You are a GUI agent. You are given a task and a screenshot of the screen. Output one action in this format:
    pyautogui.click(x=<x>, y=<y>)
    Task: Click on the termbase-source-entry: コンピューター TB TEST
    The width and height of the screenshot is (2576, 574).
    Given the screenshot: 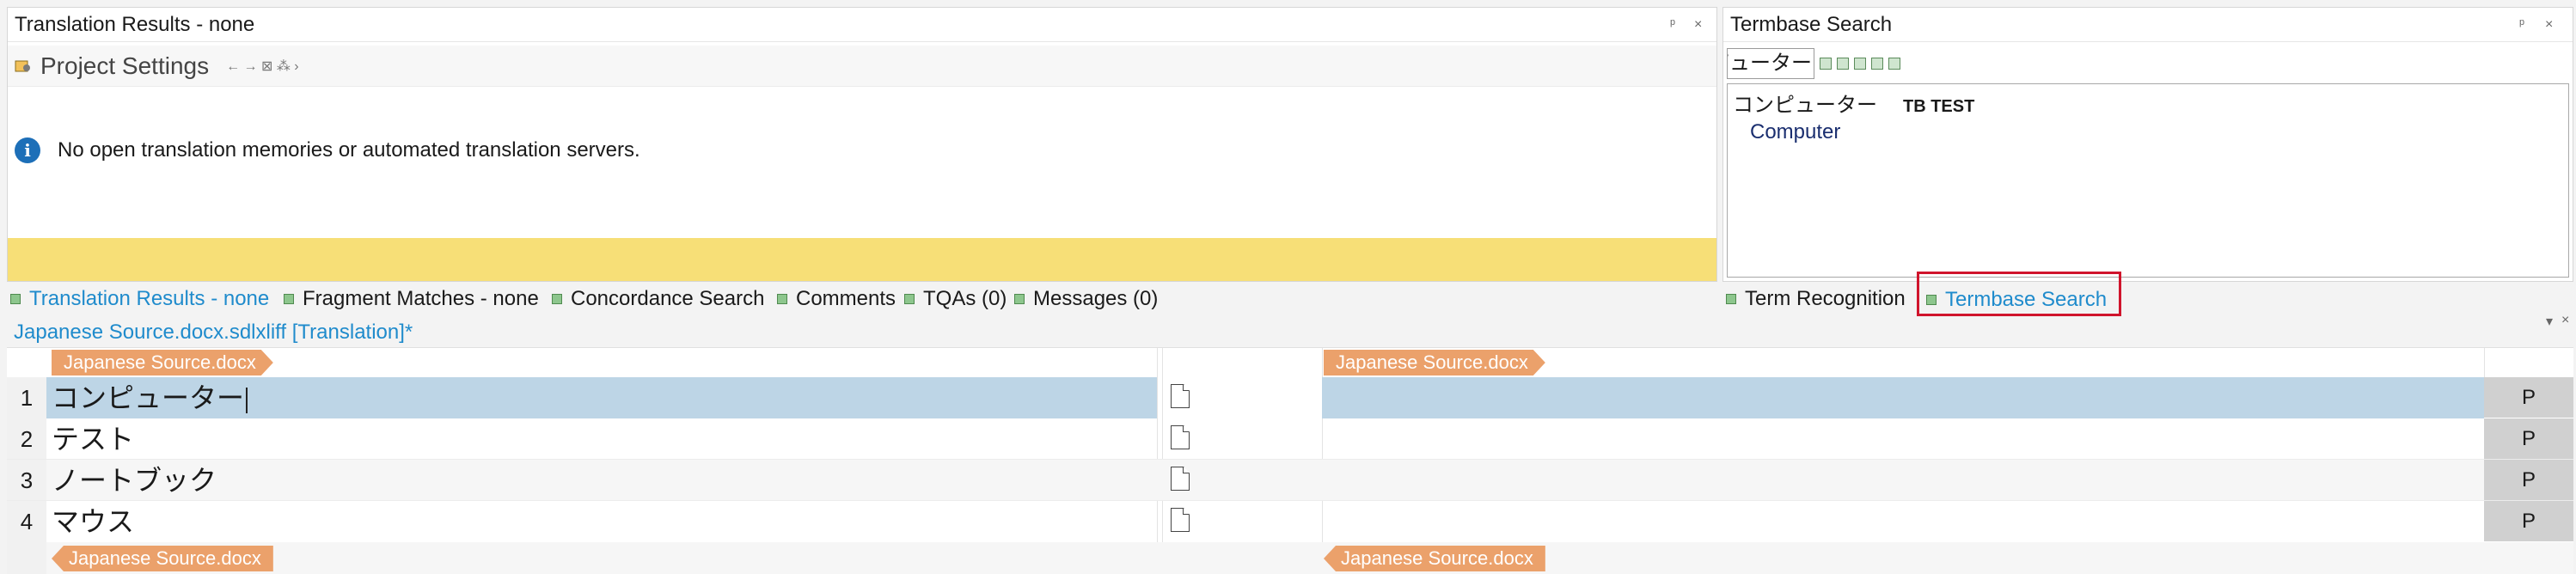 What is the action you would take?
    pyautogui.click(x=1853, y=103)
    